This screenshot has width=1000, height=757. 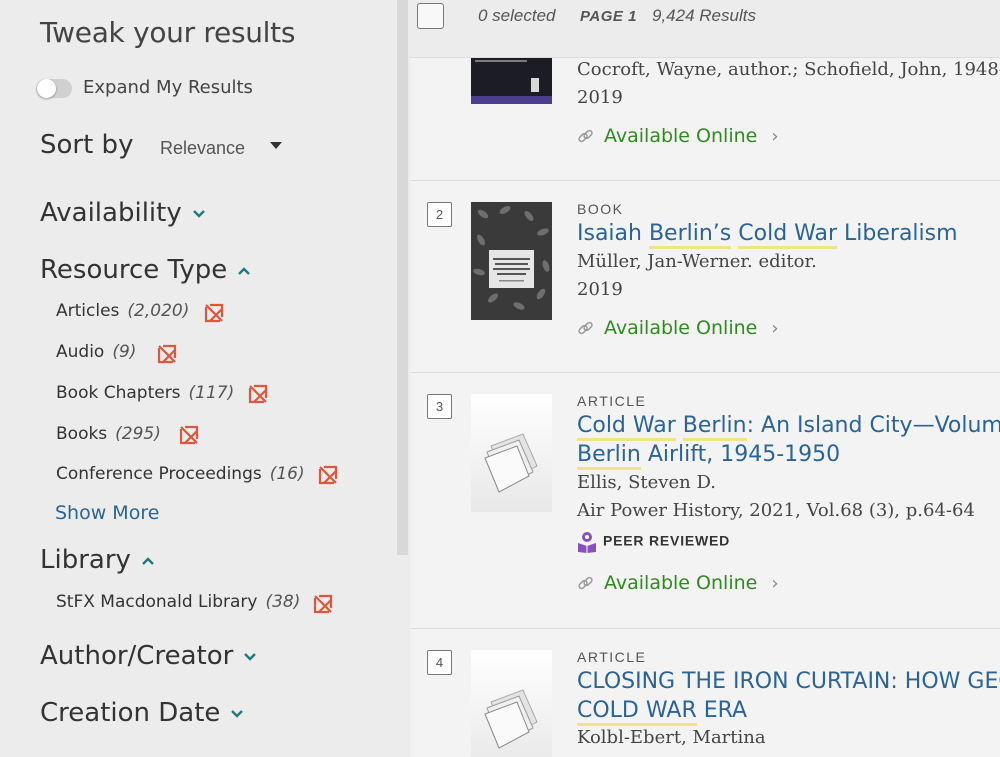 What do you see at coordinates (178, 602) in the screenshot?
I see `facet-item-stfx-macdonald-library: StFX Macdonald Library (38)` at bounding box center [178, 602].